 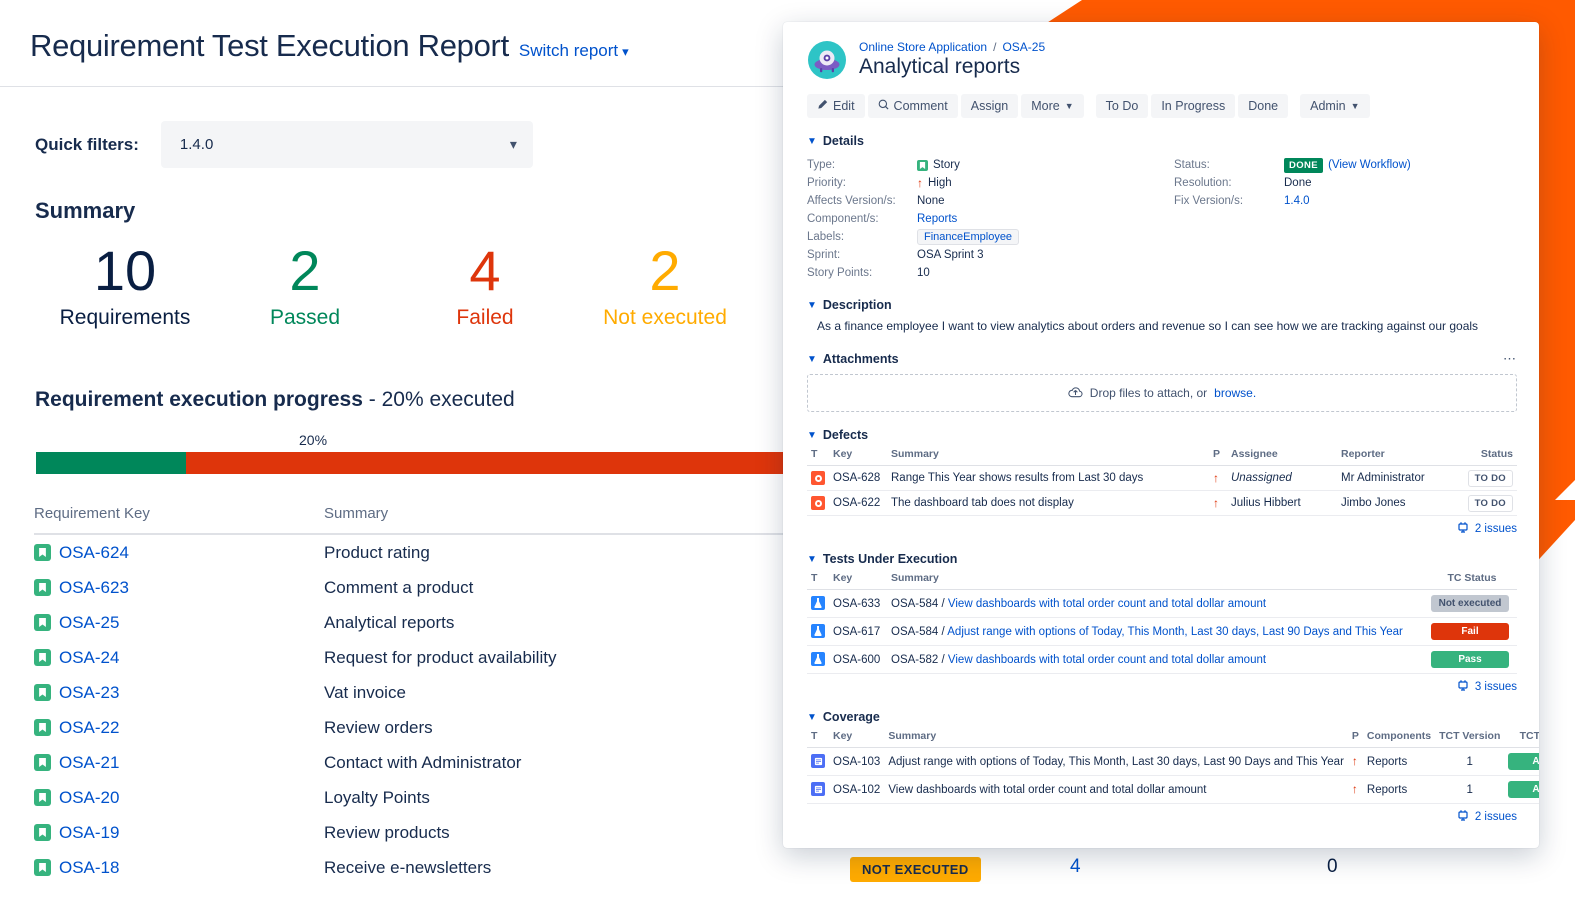 I want to click on section-header-defects: ▼ Defects, so click(x=1162, y=435).